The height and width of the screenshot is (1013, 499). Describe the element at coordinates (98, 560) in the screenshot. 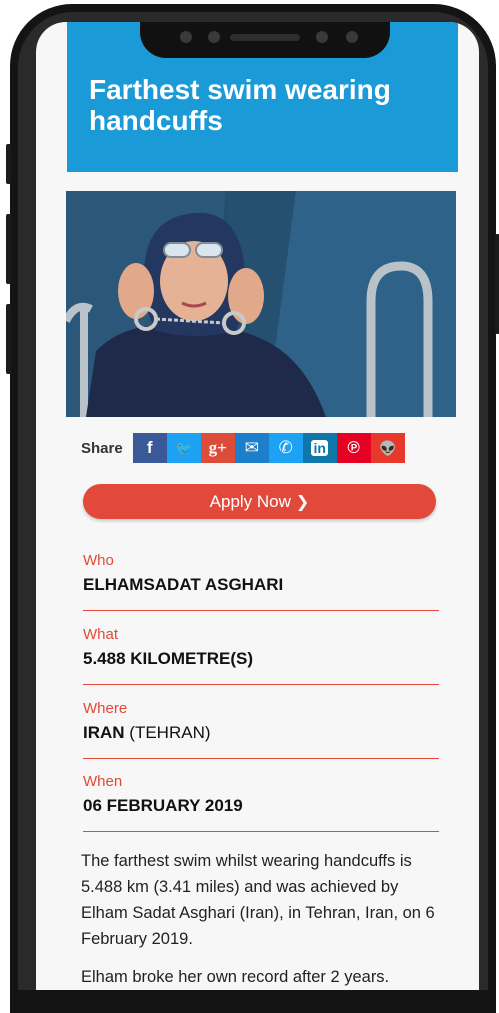

I see `who-label: Who` at that location.